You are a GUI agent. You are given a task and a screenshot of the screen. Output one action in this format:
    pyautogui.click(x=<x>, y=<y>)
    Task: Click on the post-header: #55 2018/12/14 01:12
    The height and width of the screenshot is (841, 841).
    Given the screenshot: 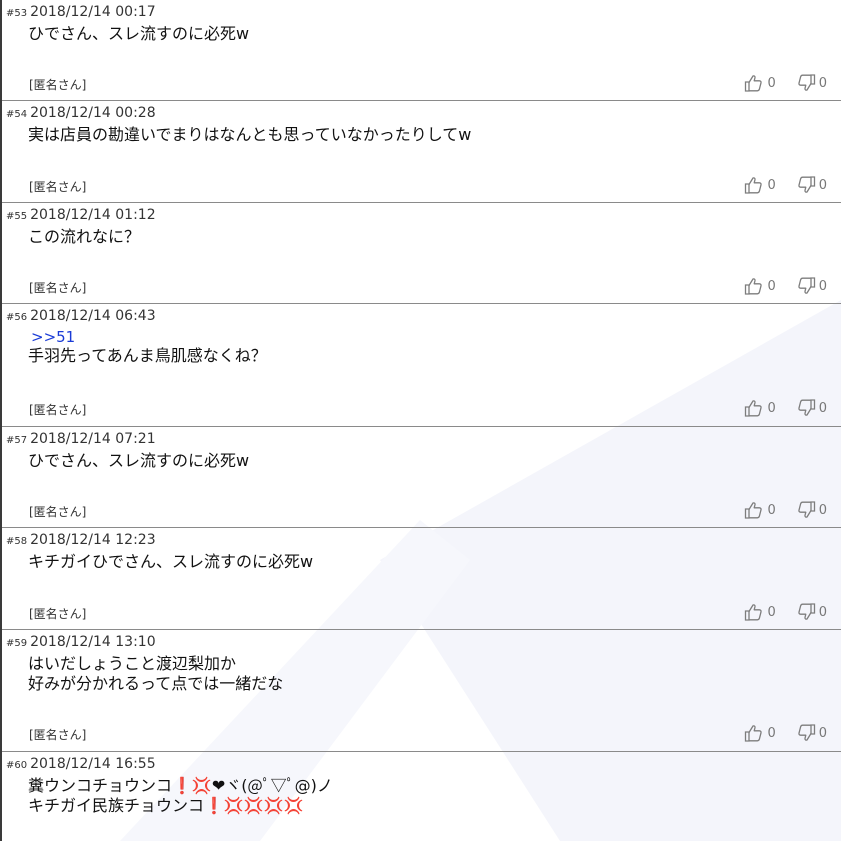 What is the action you would take?
    pyautogui.click(x=81, y=216)
    